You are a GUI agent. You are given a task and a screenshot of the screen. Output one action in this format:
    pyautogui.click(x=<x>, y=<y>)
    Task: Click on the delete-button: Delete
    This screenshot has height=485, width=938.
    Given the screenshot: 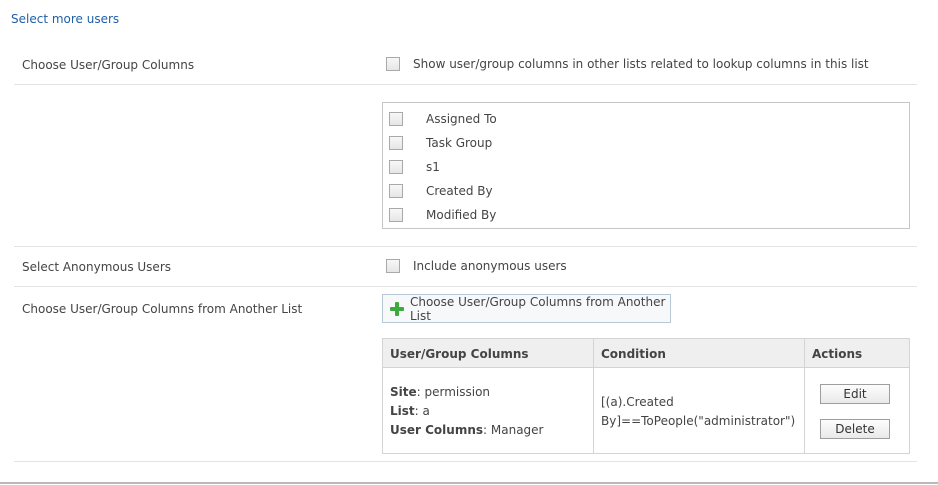 What is the action you would take?
    pyautogui.click(x=855, y=429)
    